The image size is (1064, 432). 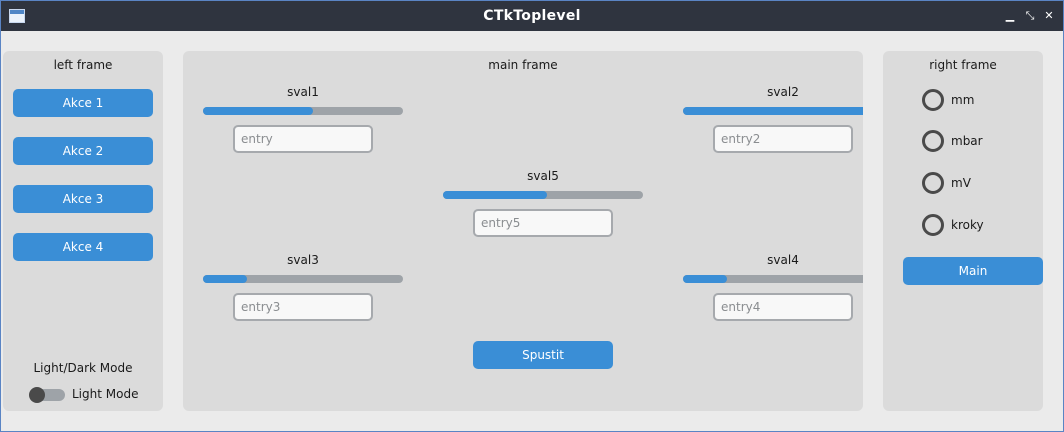 What do you see at coordinates (783, 92) in the screenshot?
I see `sval2-label: sval2` at bounding box center [783, 92].